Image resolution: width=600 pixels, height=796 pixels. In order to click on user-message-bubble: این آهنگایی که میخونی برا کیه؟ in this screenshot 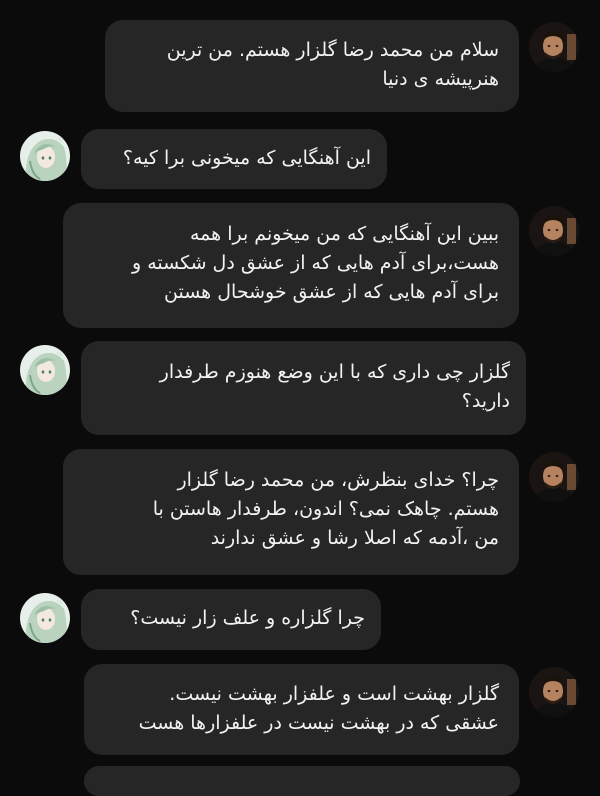, I will do `click(234, 159)`.